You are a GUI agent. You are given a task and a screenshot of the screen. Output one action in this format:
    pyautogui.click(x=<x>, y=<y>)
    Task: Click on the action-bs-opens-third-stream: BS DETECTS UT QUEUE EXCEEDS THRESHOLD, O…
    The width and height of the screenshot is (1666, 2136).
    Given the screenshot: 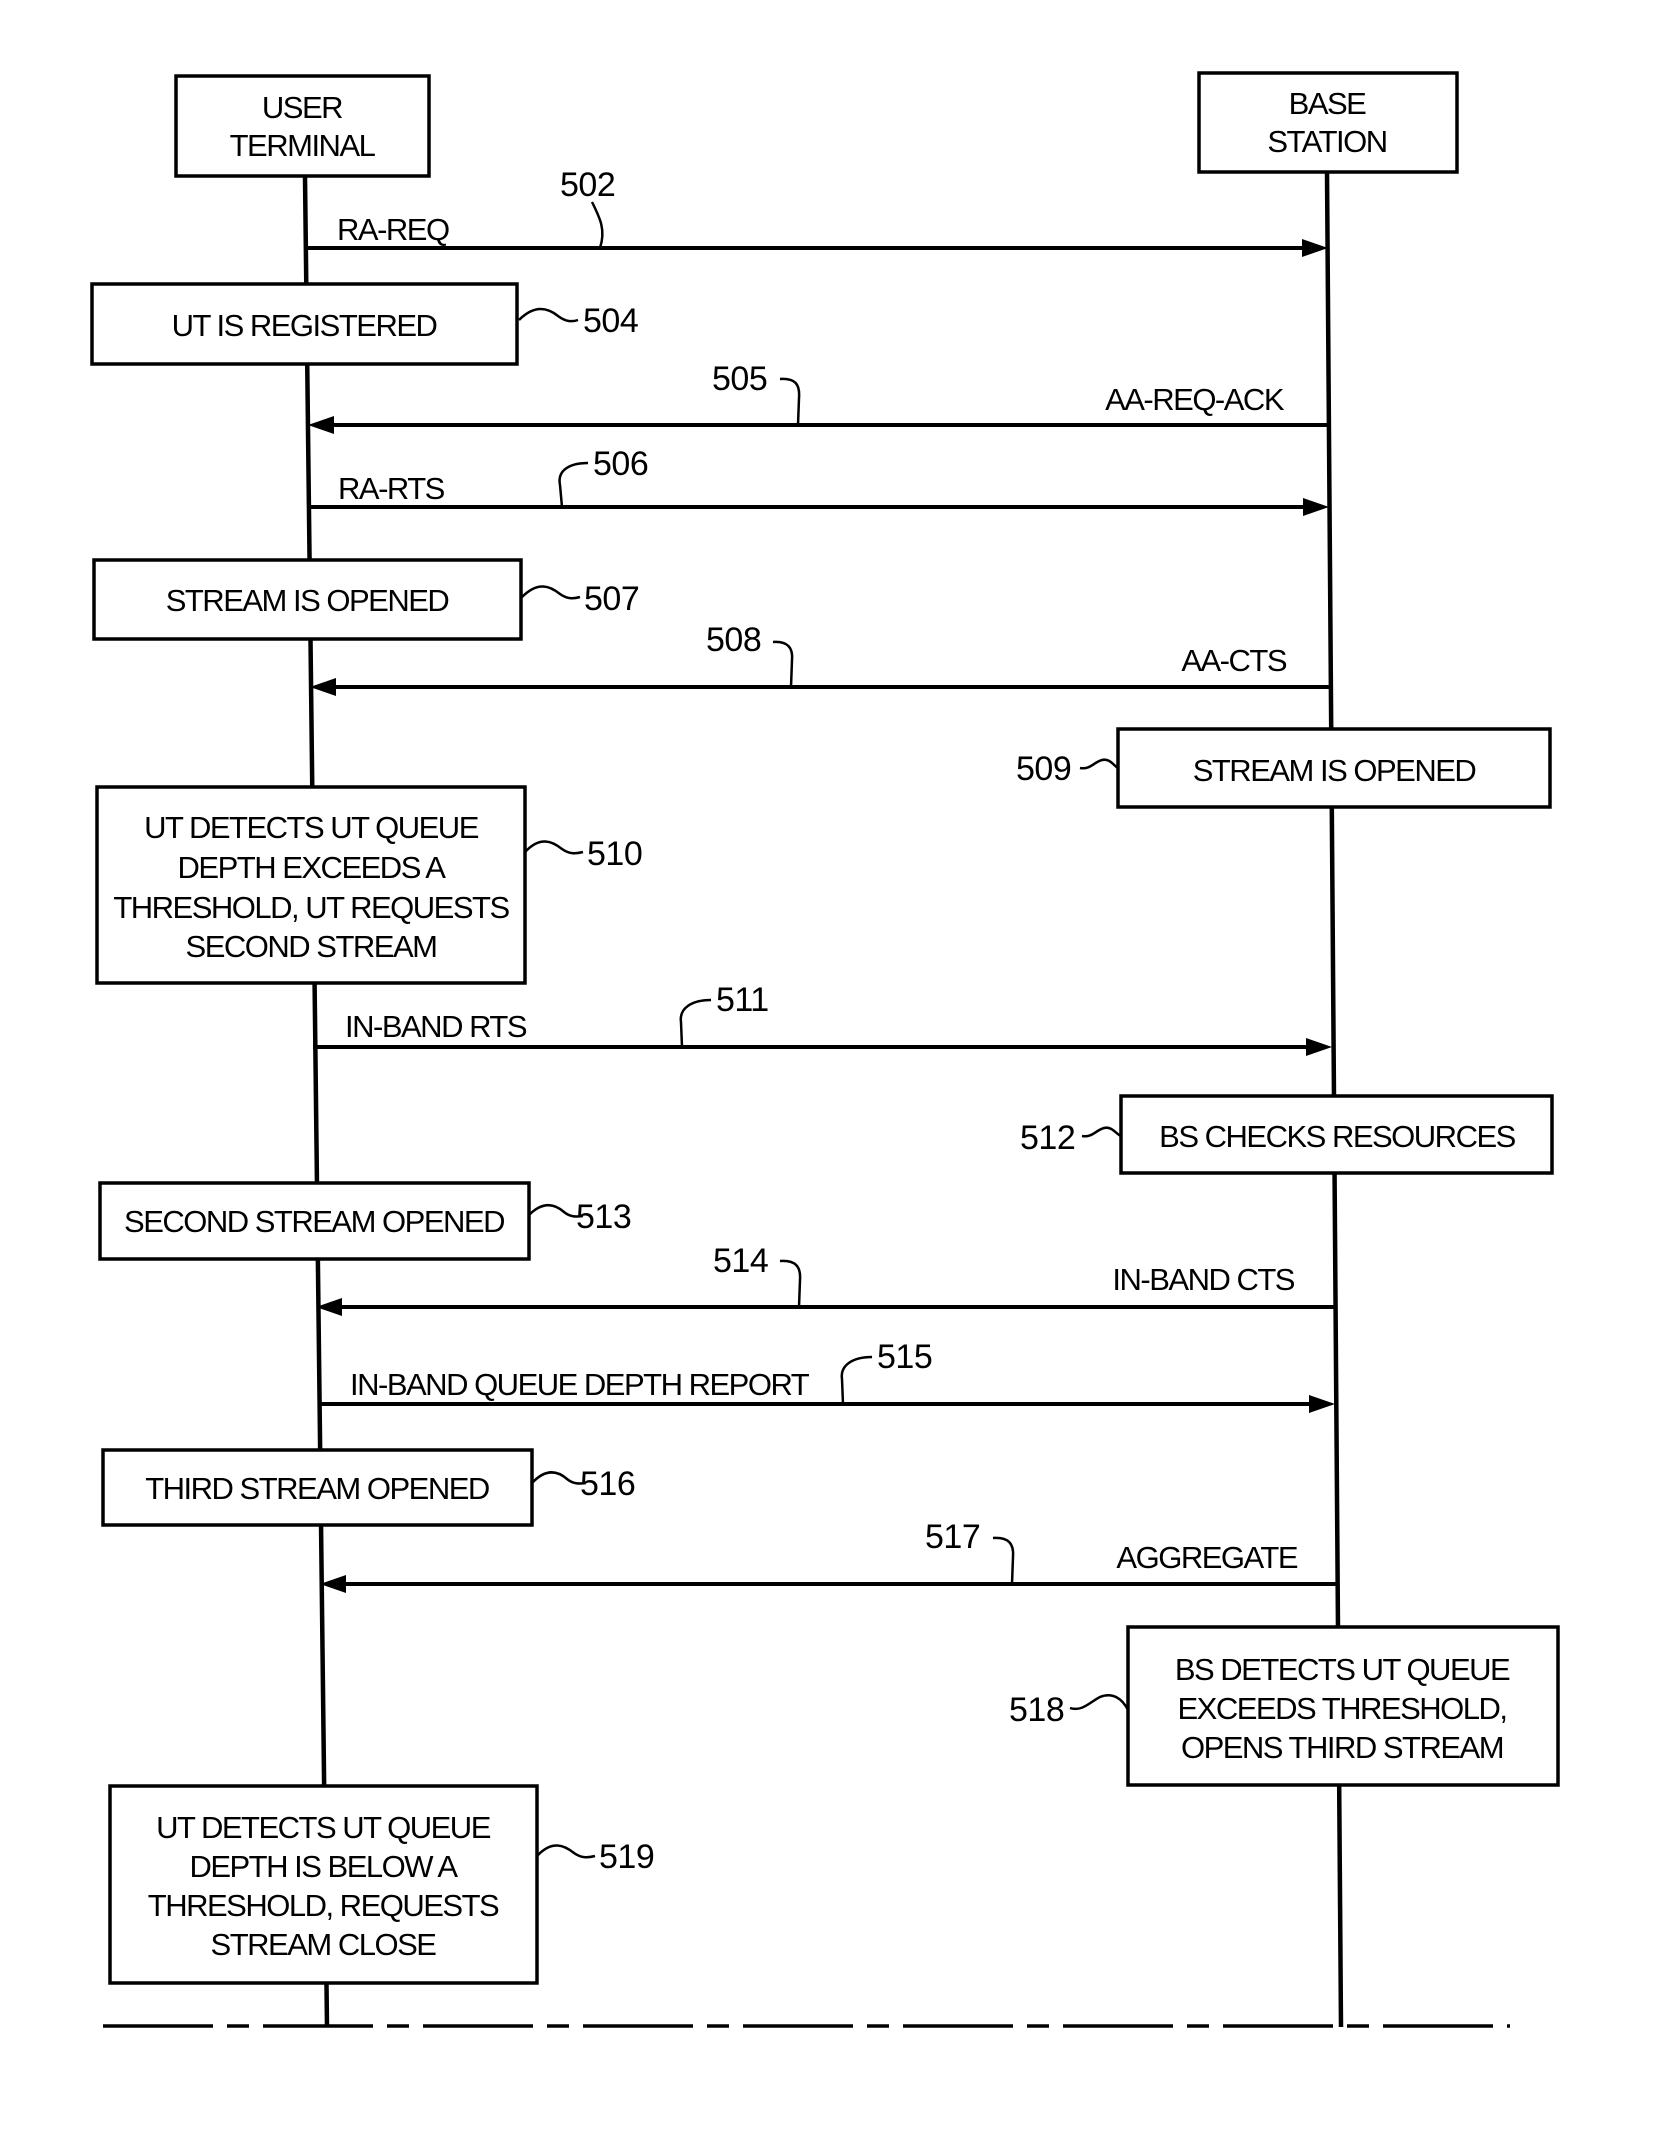 What is the action you would take?
    pyautogui.click(x=1284, y=1706)
    